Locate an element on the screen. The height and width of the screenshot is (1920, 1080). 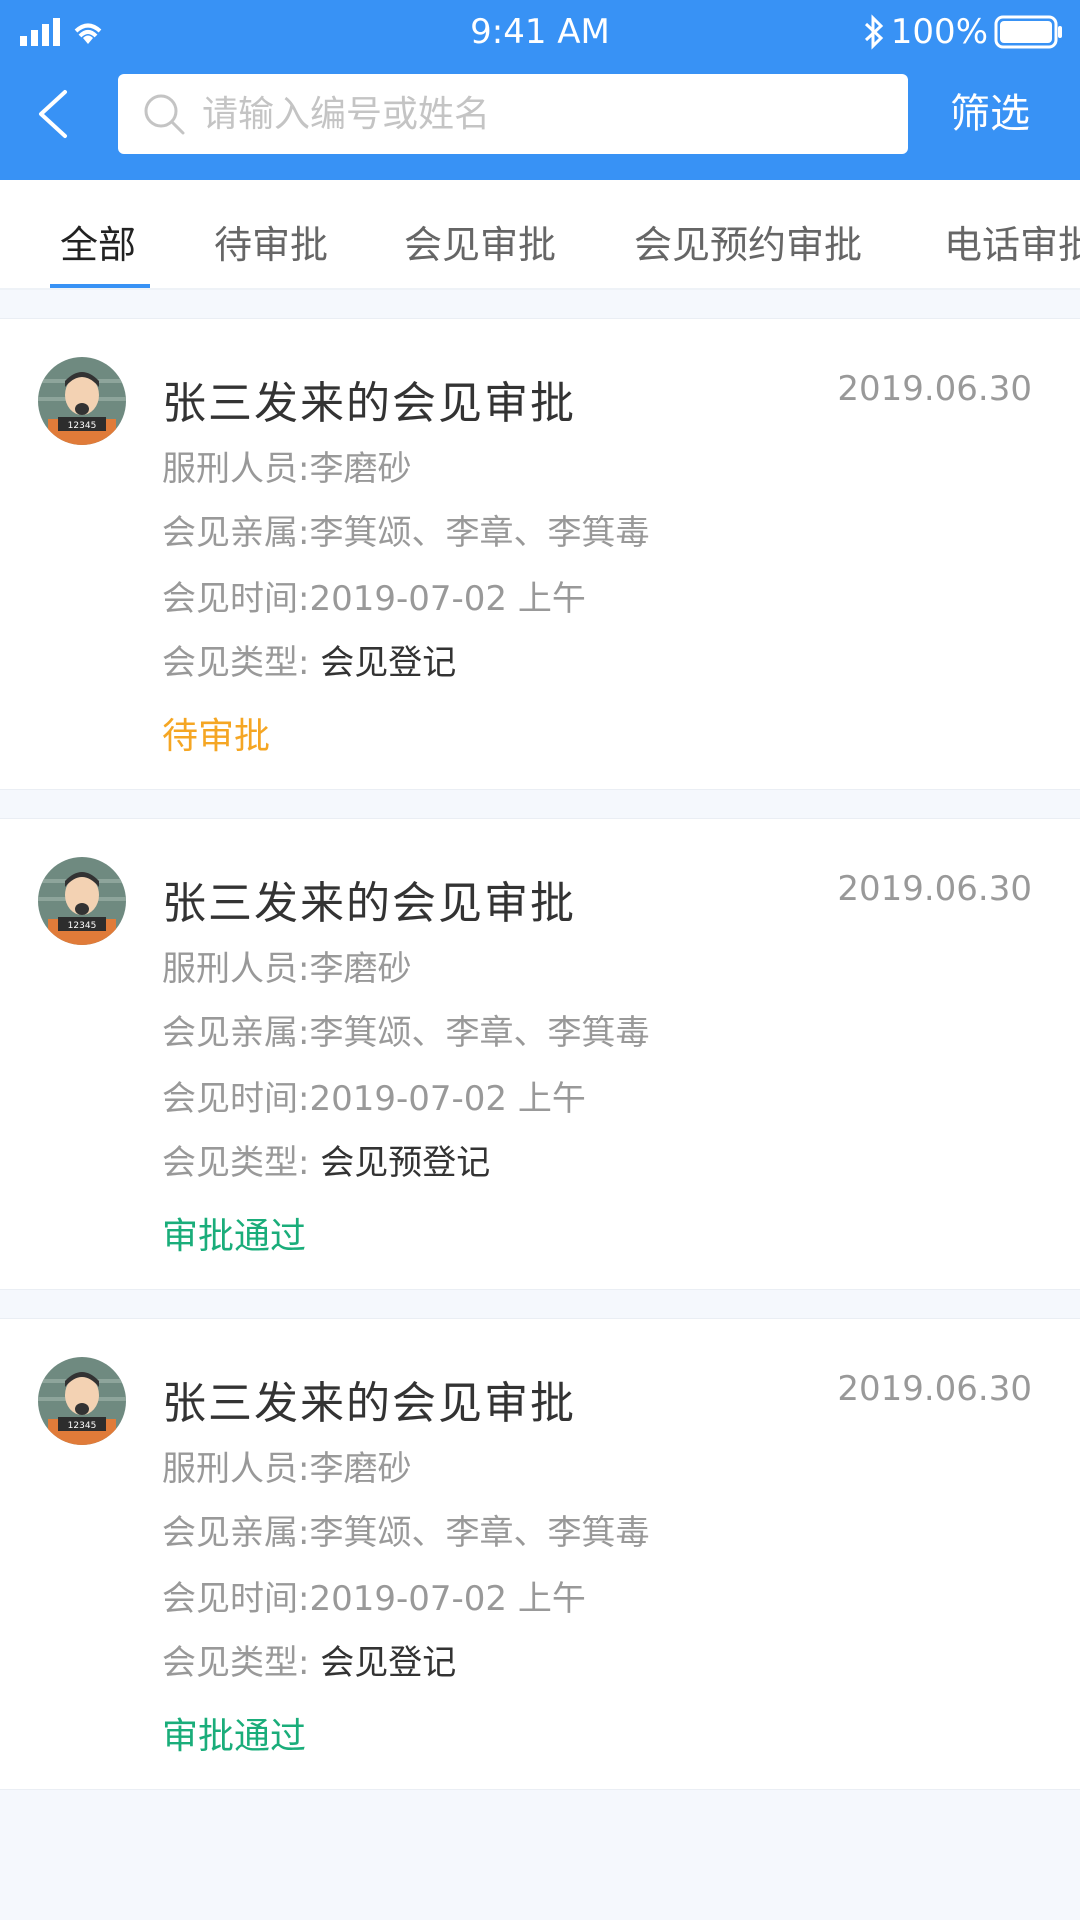
tab-bar: 全部 待审批 会见审批 会见预约审批 电话审批 is located at coordinates (540, 235).